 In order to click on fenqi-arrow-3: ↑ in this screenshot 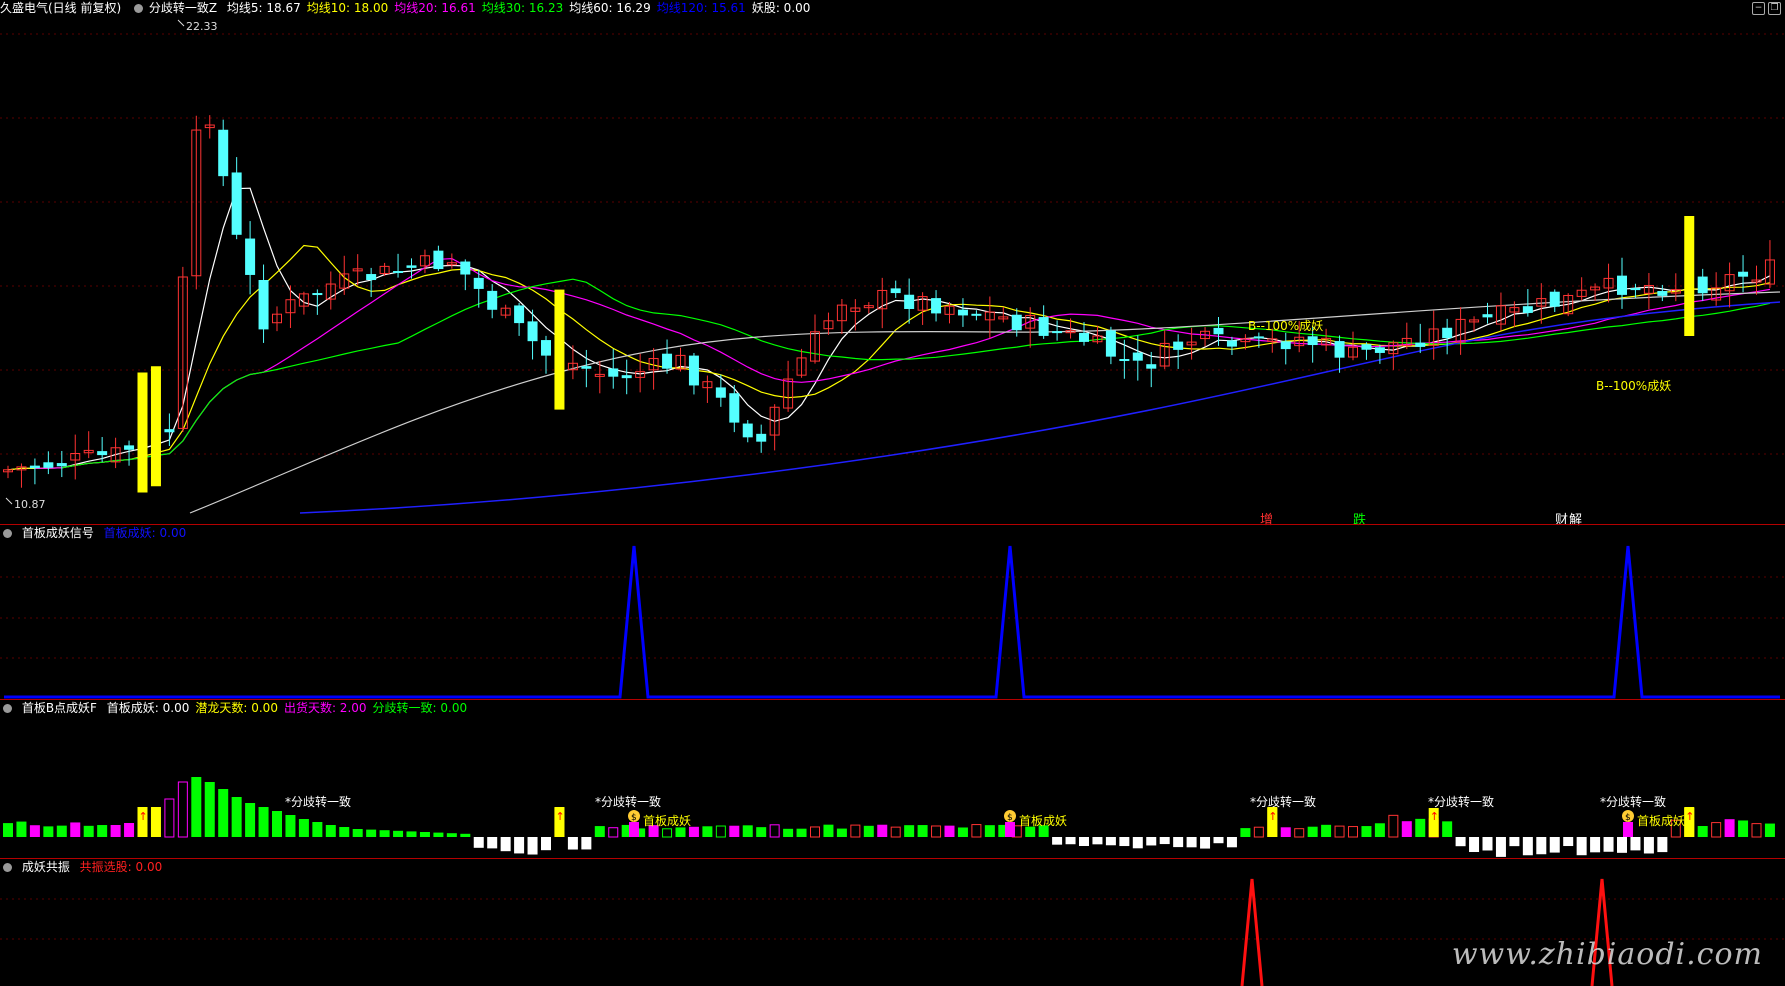, I will do `click(1434, 816)`.